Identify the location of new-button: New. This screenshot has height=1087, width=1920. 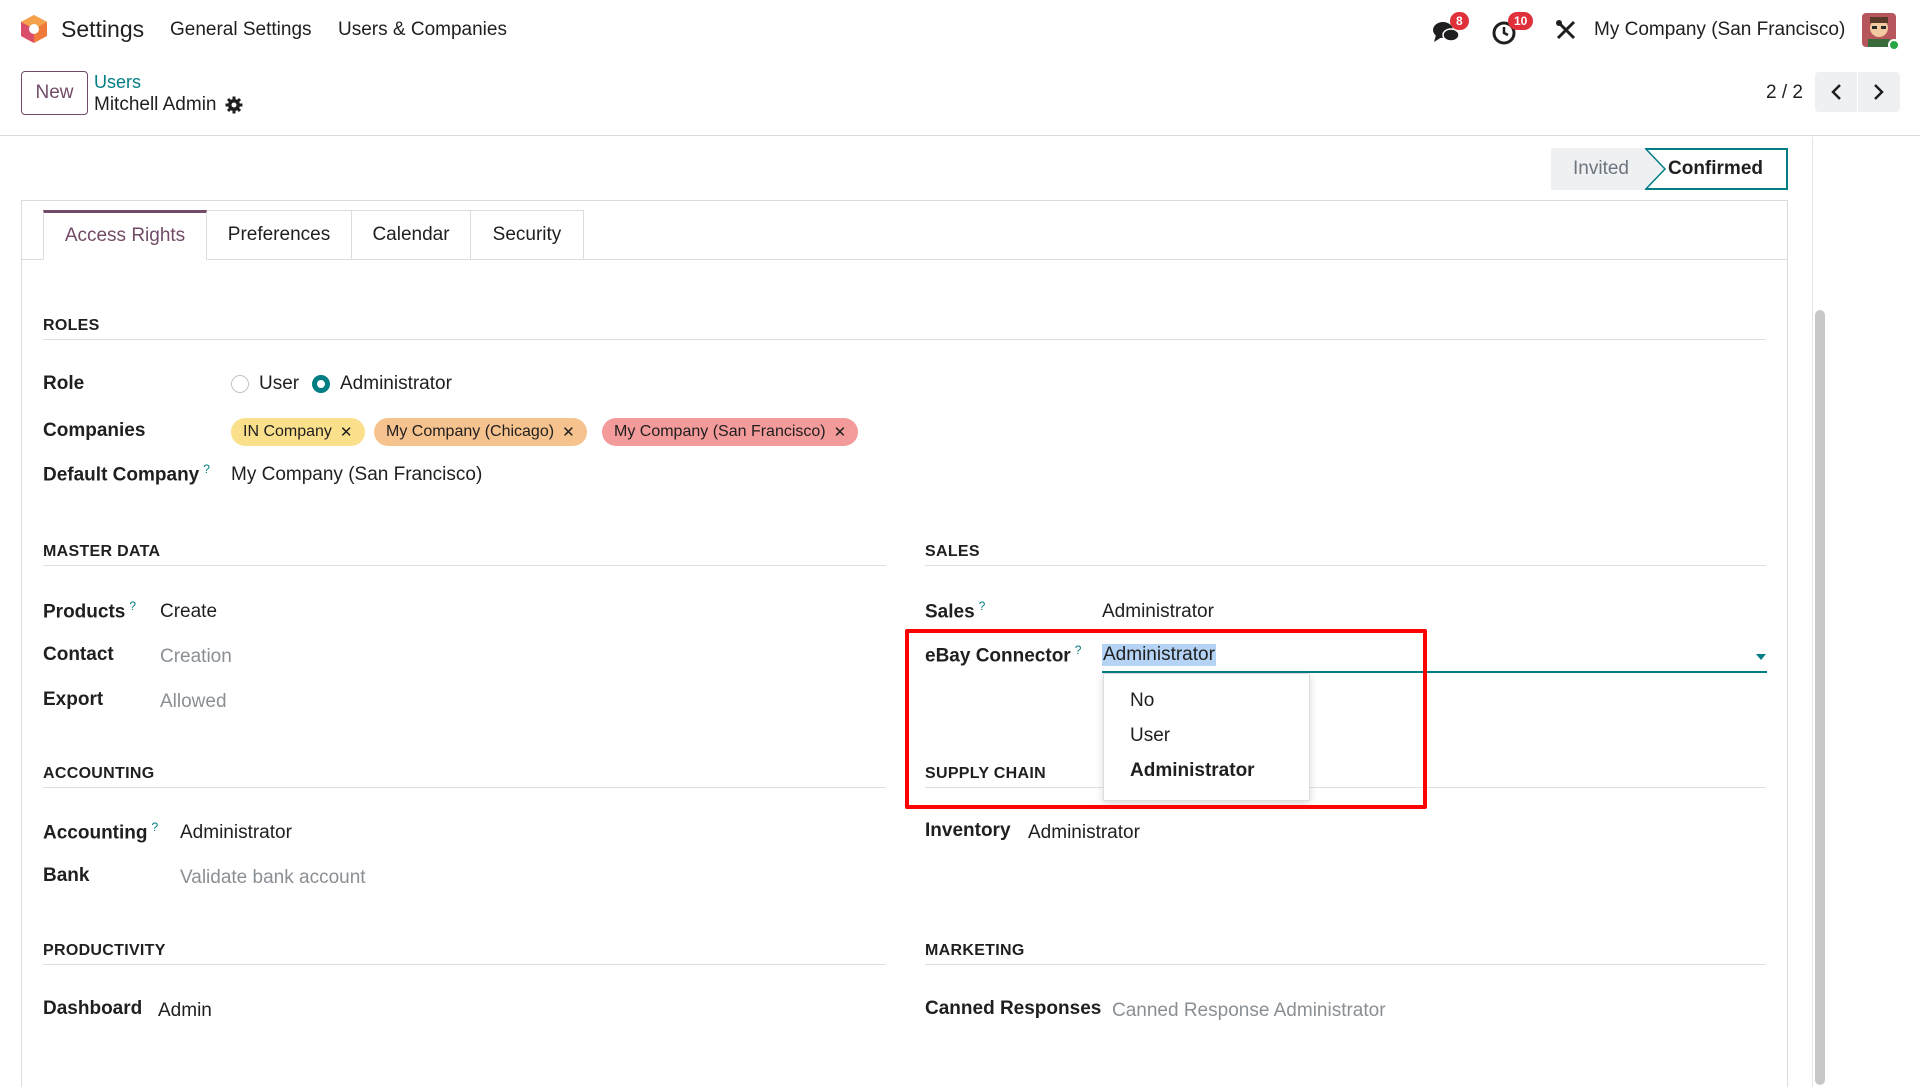
(54, 93).